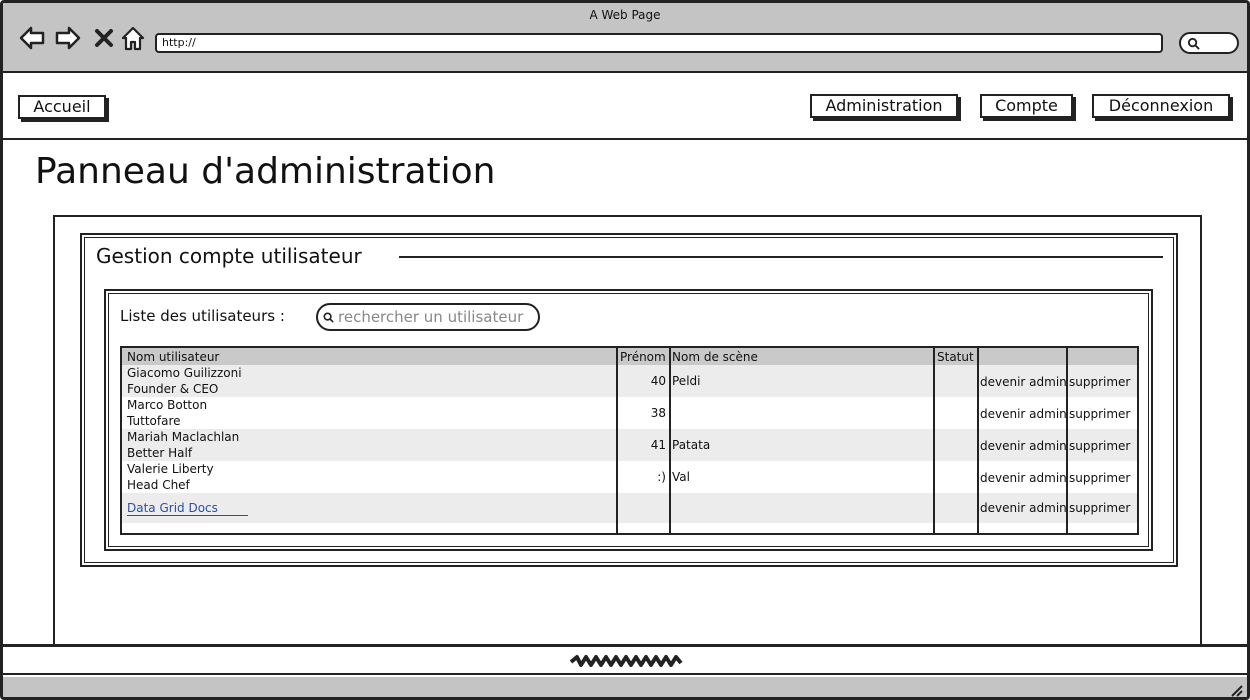 Image resolution: width=1250 pixels, height=700 pixels. What do you see at coordinates (659, 43) in the screenshot?
I see `url-input: http://` at bounding box center [659, 43].